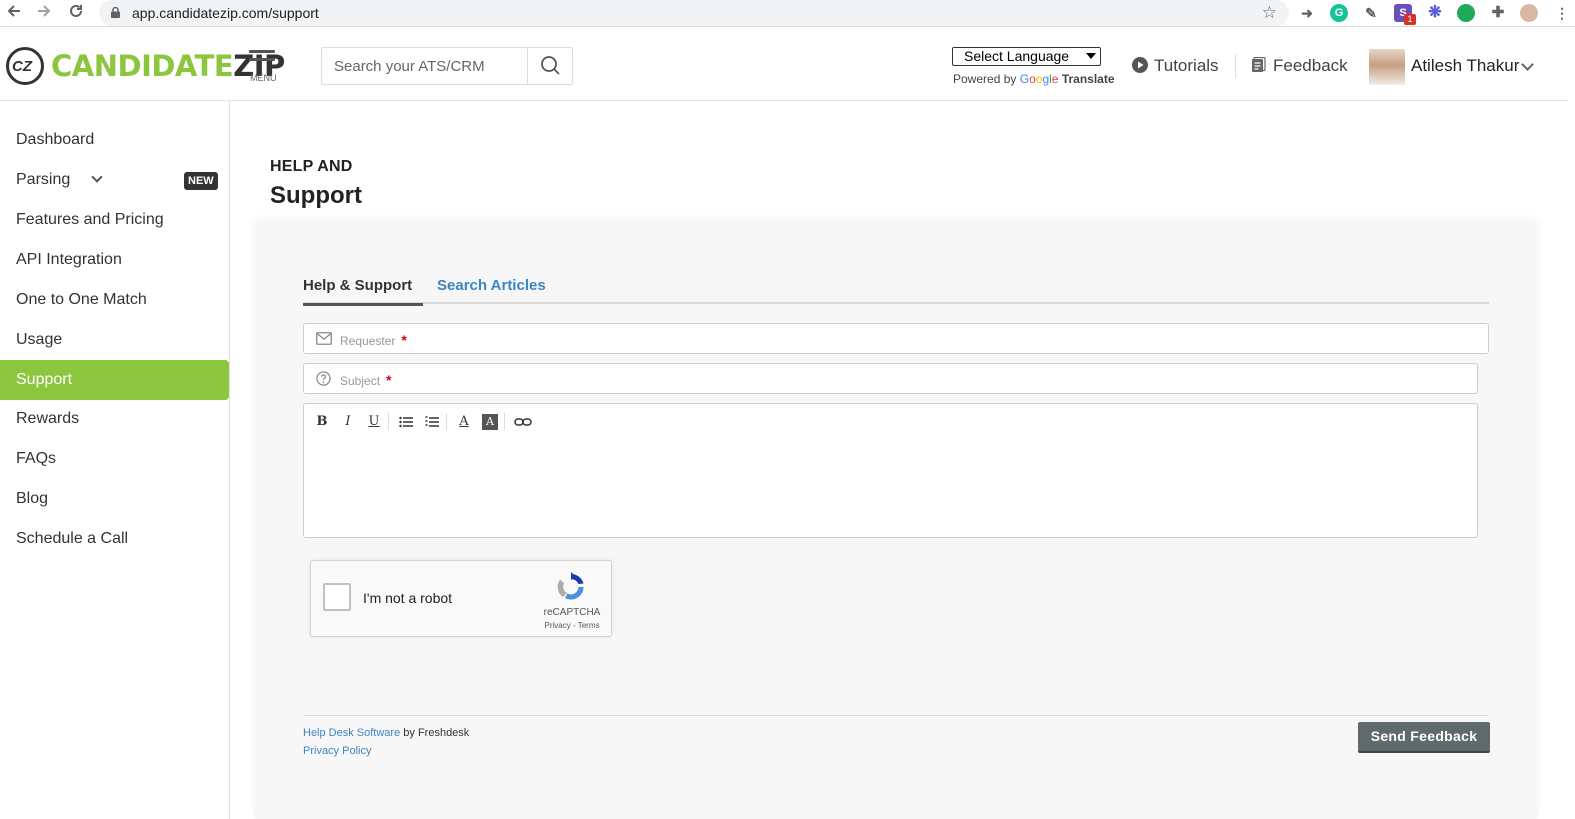 The width and height of the screenshot is (1575, 819). Describe the element at coordinates (570, 586) in the screenshot. I see `recaptcha-logo-icon` at that location.